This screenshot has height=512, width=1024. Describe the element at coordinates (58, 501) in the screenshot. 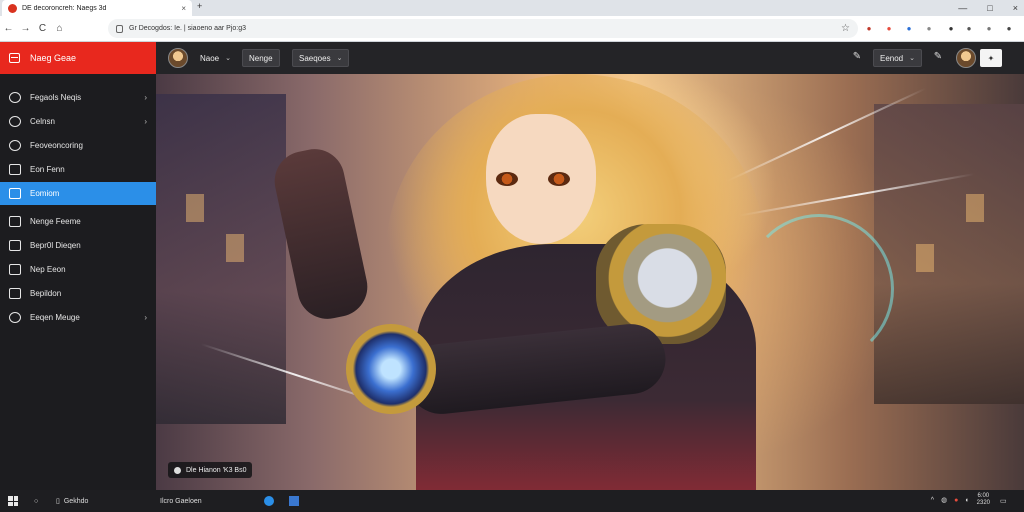

I see `task-view-icon: ▯` at that location.